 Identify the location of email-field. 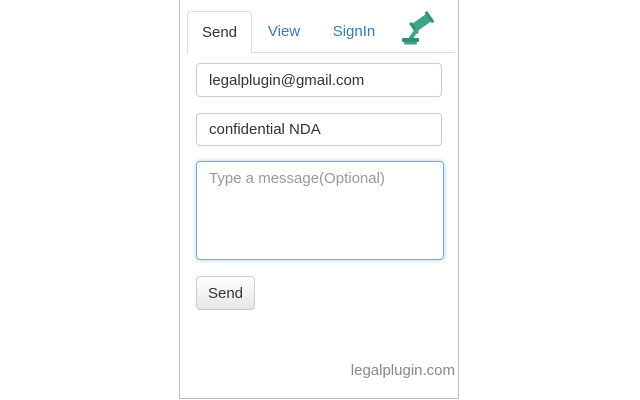
(319, 80).